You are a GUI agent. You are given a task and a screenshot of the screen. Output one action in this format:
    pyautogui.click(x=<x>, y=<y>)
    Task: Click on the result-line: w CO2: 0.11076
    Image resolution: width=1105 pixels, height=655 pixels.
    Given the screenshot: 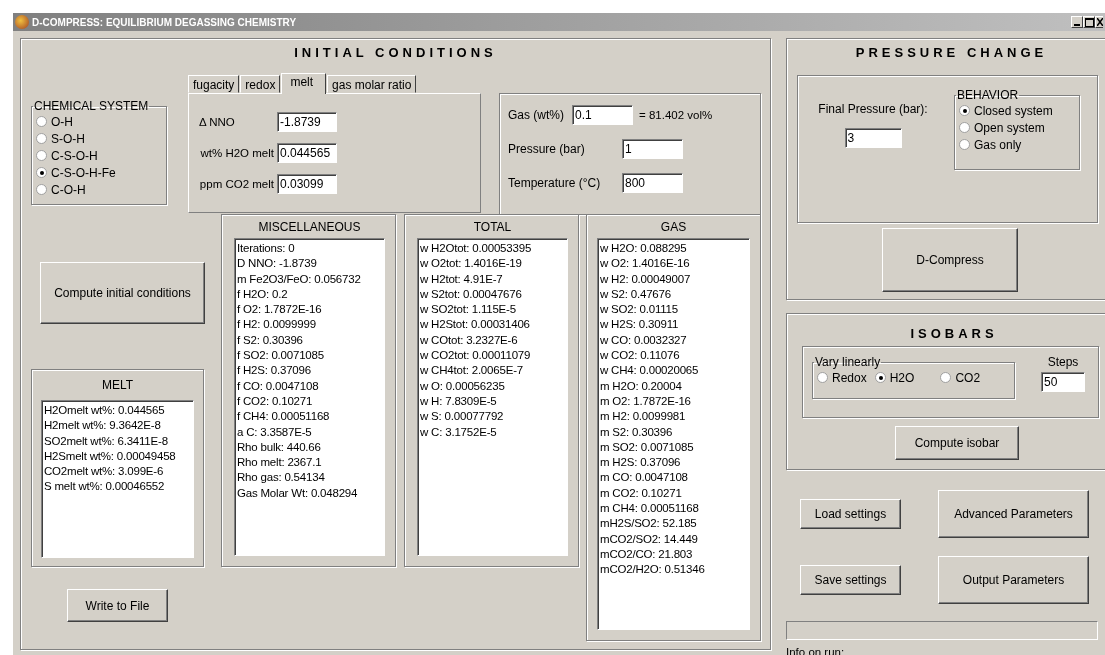 What is the action you would take?
    pyautogui.click(x=640, y=356)
    